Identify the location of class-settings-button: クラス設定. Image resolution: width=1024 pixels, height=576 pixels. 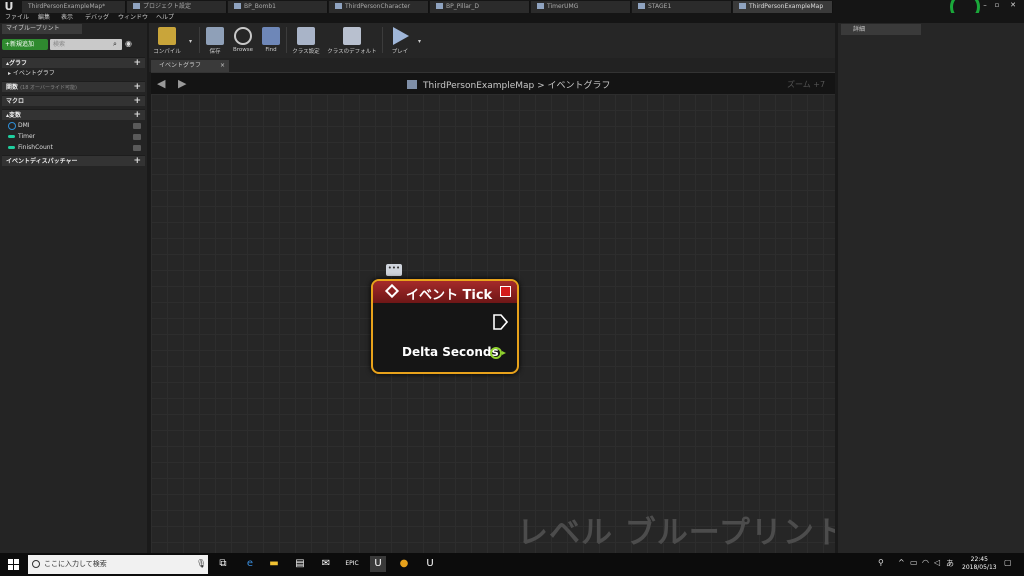
(306, 40).